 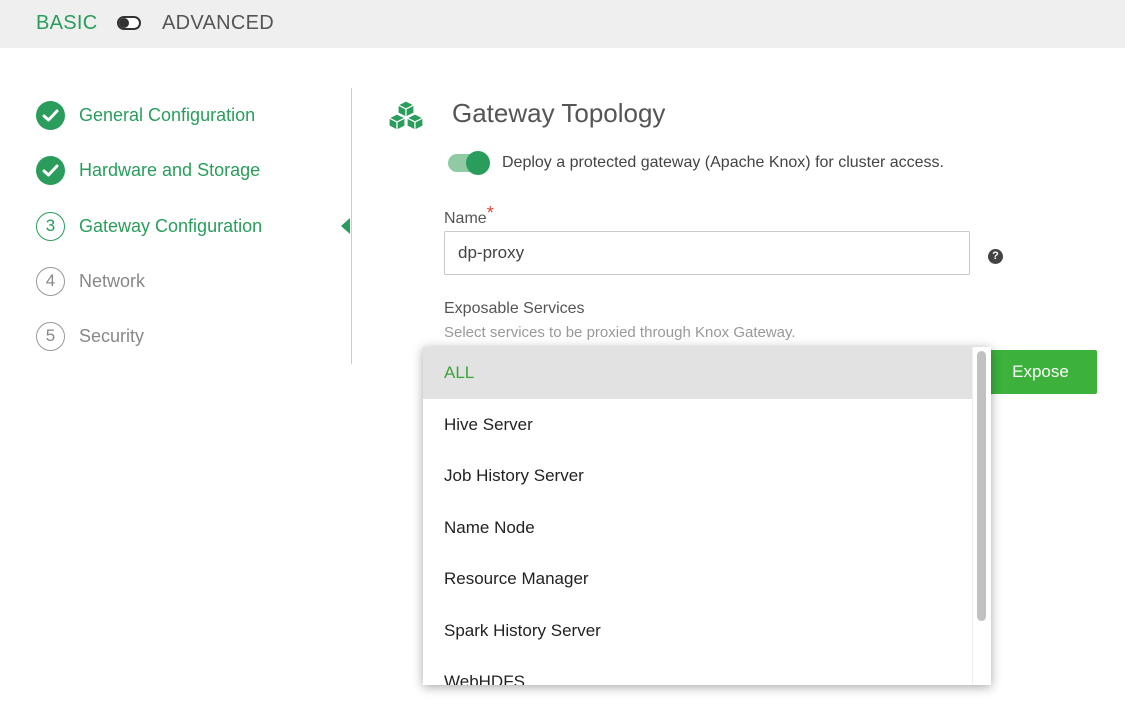 I want to click on step-number: 3, so click(x=50, y=226).